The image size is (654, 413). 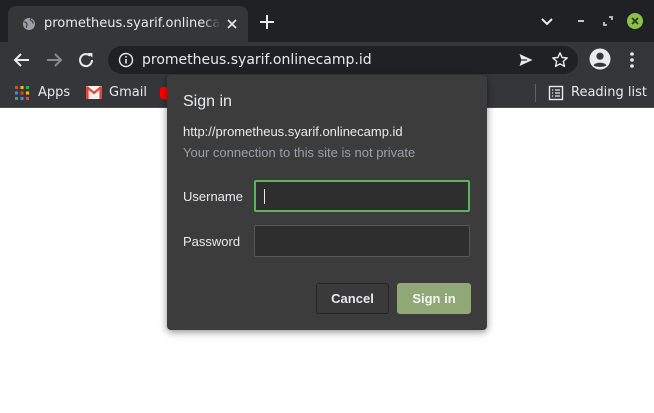 What do you see at coordinates (213, 196) in the screenshot?
I see `username-label: Username` at bounding box center [213, 196].